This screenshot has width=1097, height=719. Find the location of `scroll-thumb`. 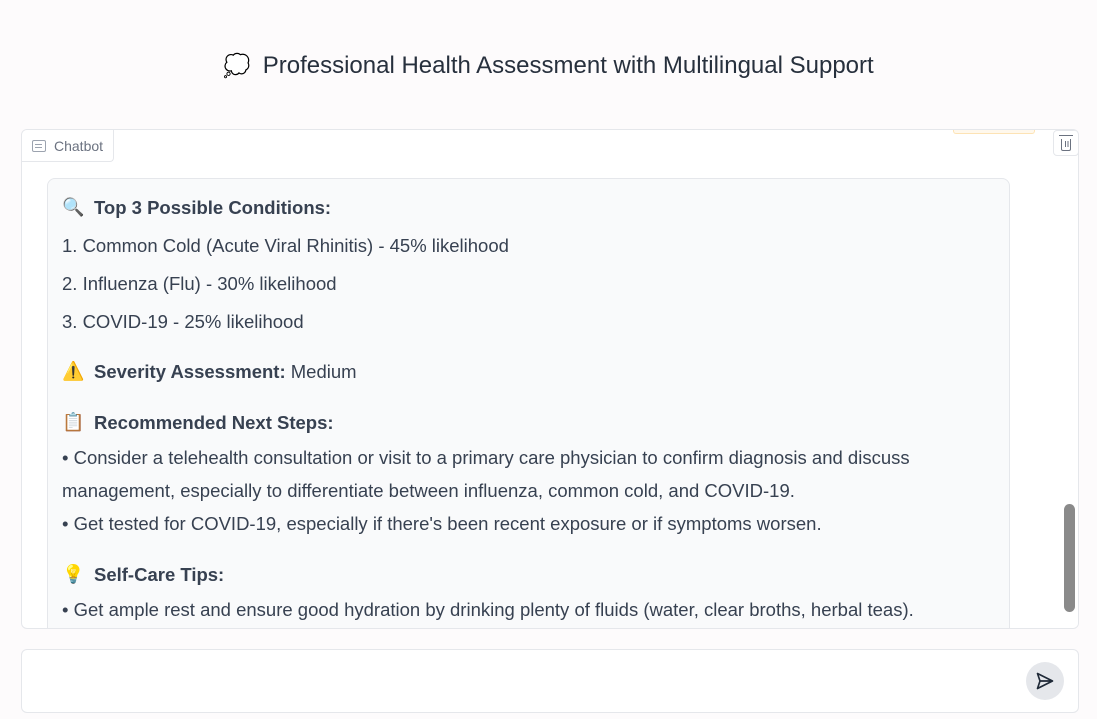

scroll-thumb is located at coordinates (1069, 558).